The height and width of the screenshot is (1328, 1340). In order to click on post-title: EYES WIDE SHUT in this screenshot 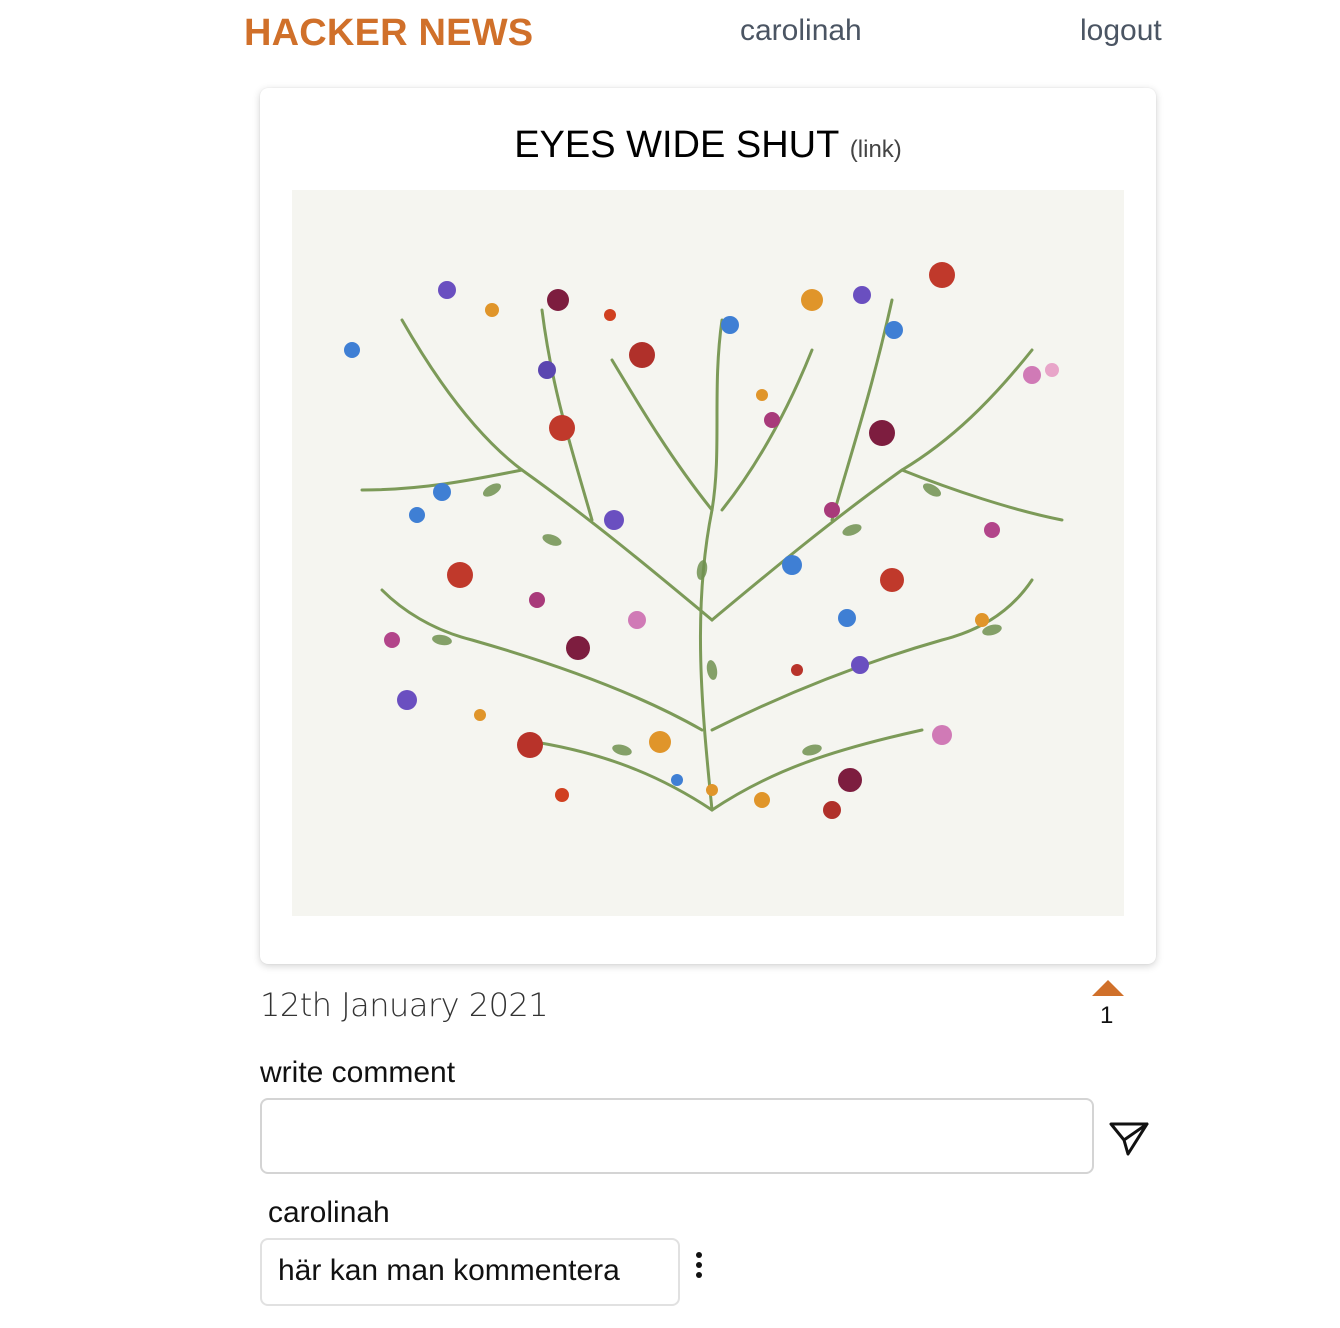, I will do `click(677, 145)`.